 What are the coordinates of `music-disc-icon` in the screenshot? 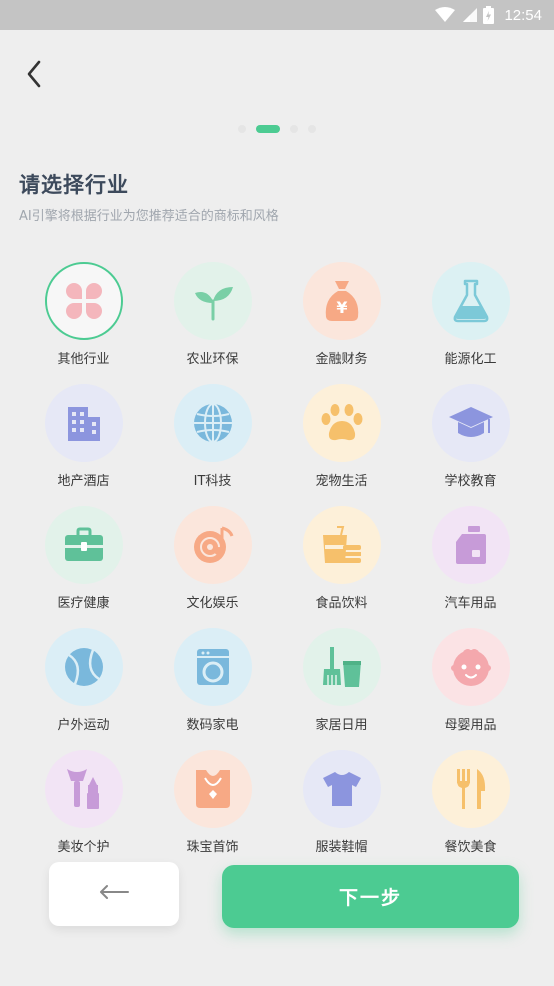 It's located at (213, 544).